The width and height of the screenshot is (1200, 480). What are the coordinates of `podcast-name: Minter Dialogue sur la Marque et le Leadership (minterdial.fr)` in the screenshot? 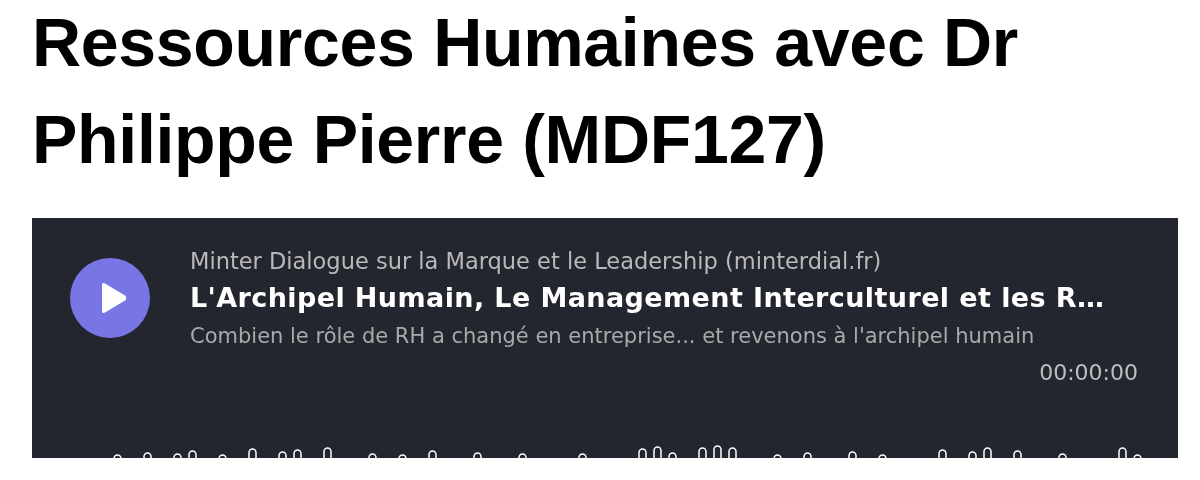 It's located at (536, 261).